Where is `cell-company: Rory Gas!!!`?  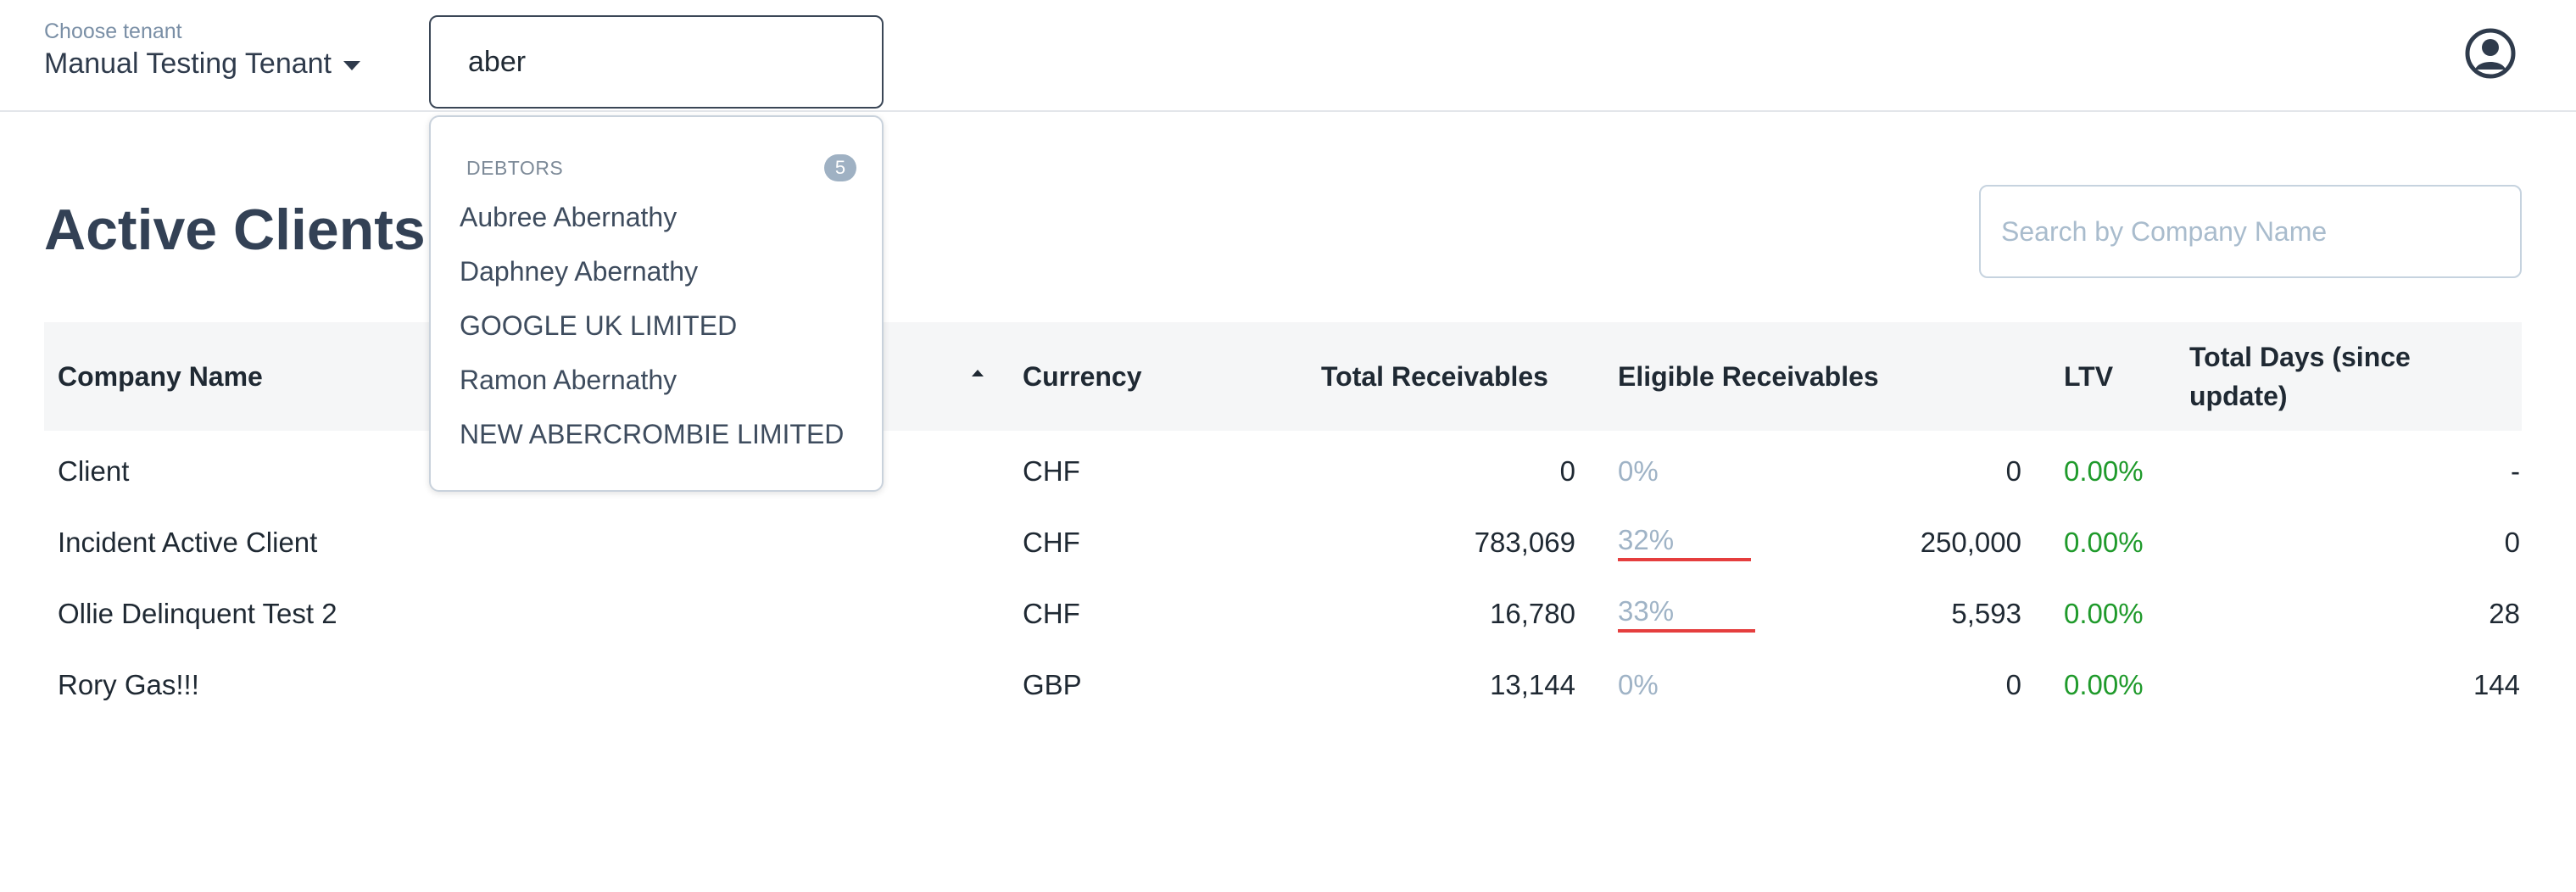 cell-company: Rory Gas!!! is located at coordinates (128, 685).